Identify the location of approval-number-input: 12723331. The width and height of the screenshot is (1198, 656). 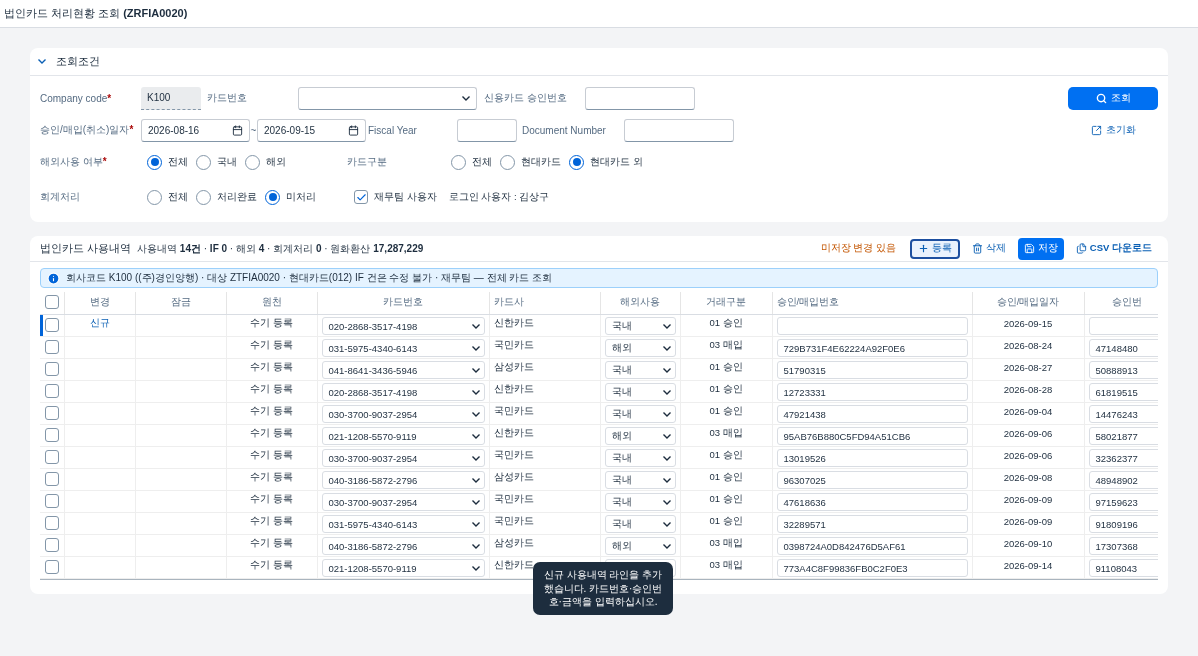
(872, 392).